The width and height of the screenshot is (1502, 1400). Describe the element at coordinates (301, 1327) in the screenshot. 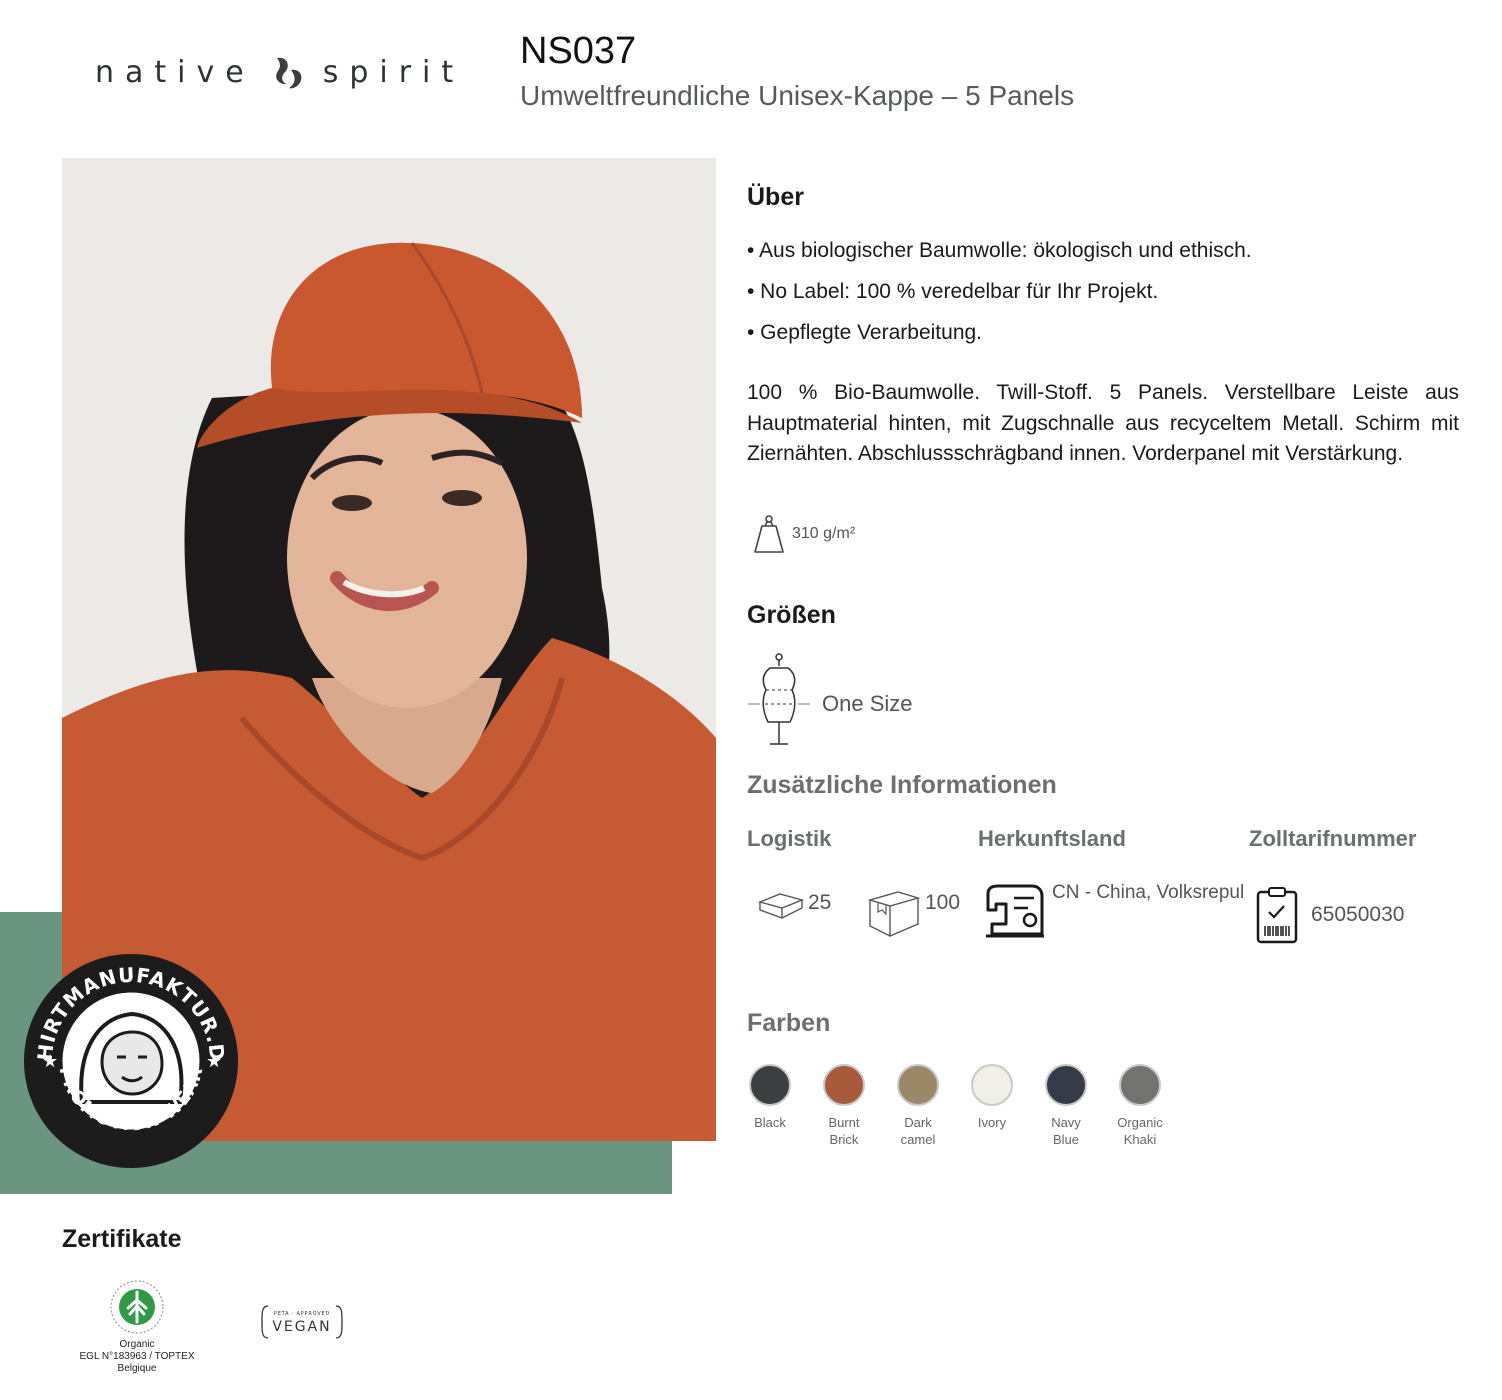

I see `vegan-text: VEGAN` at that location.